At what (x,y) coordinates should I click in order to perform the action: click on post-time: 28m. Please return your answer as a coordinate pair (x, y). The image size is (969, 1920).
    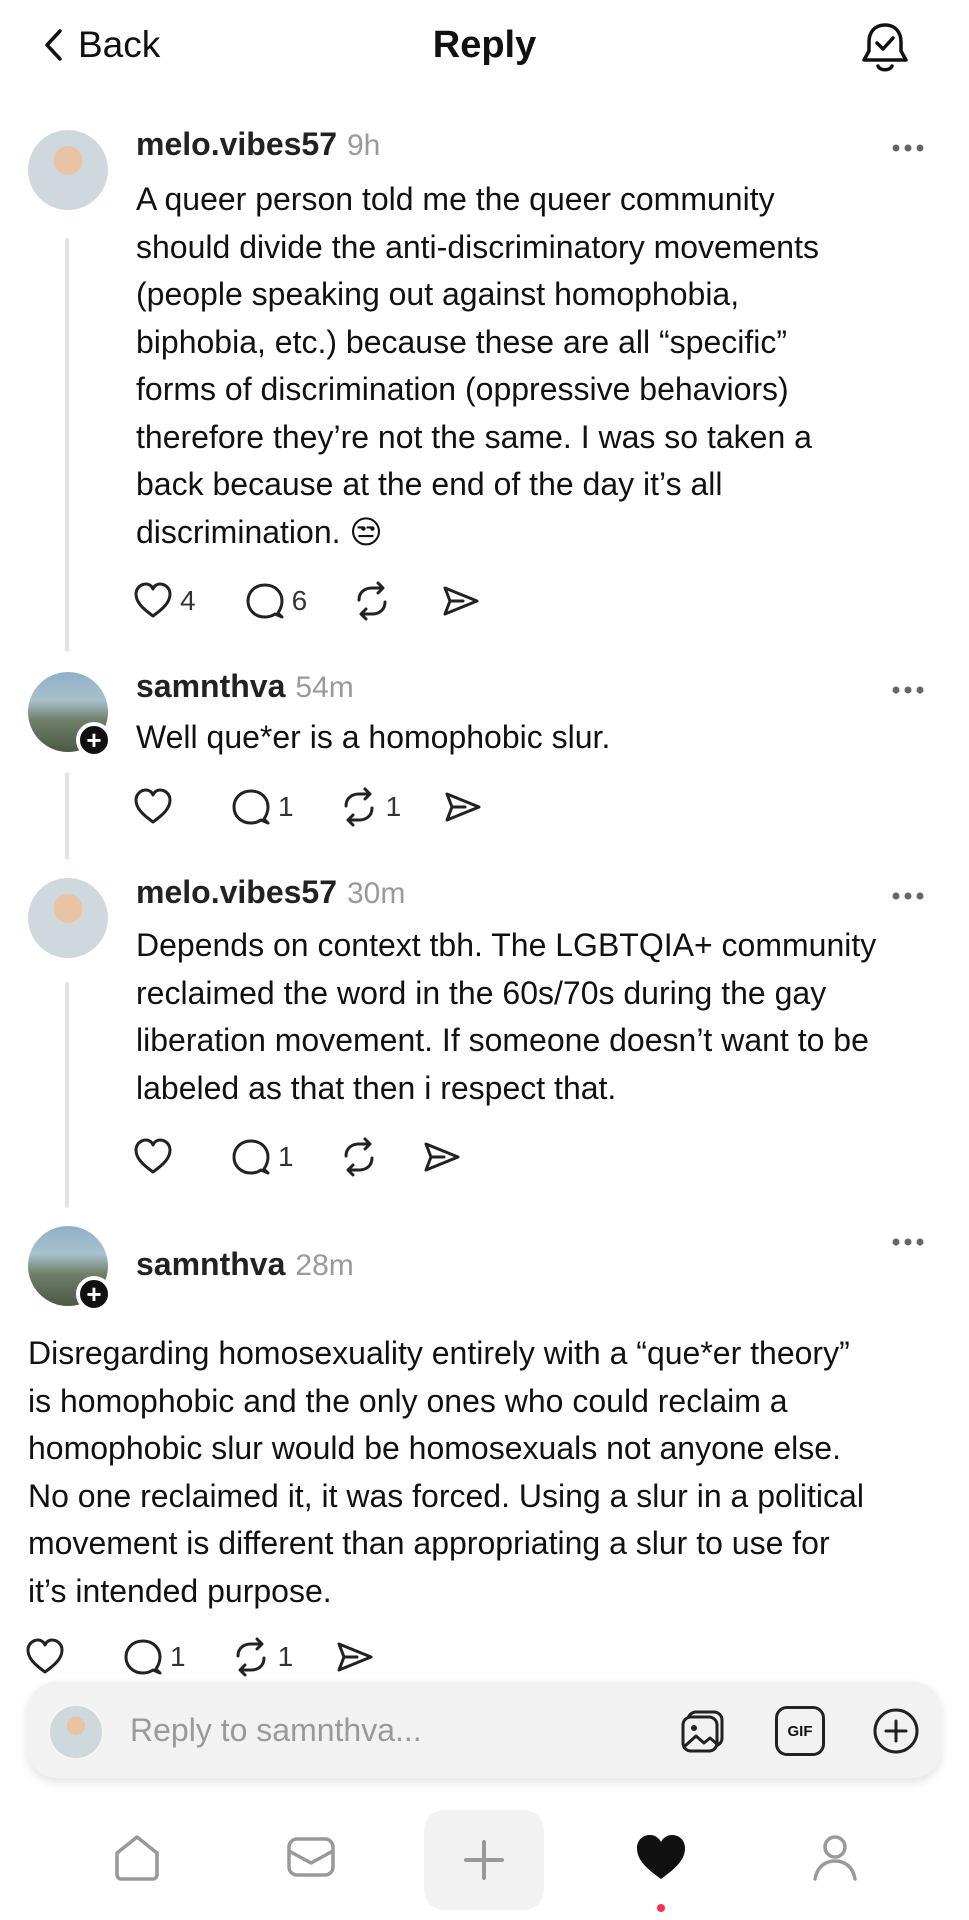
    Looking at the image, I should click on (324, 1265).